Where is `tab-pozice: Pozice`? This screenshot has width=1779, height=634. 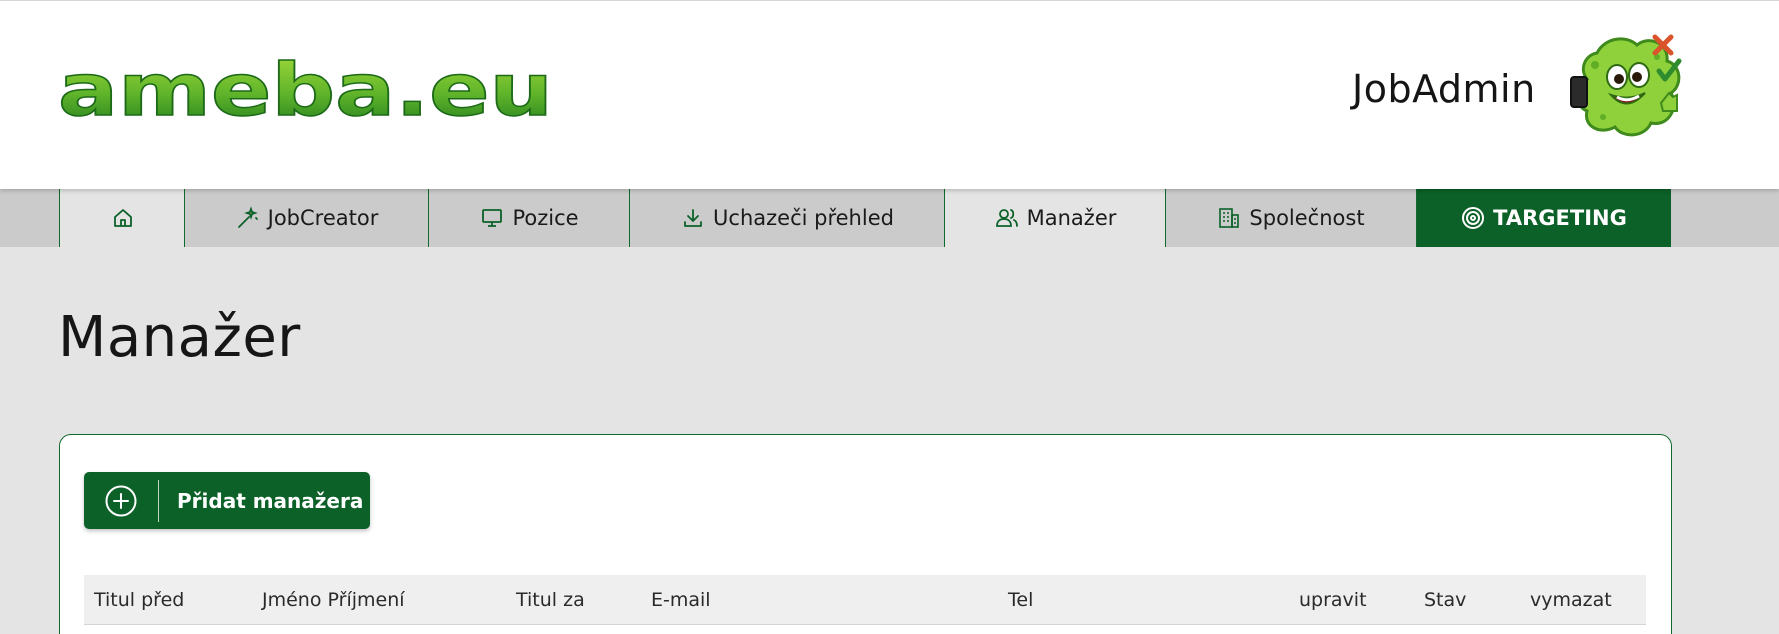
tab-pozice: Pozice is located at coordinates (529, 218).